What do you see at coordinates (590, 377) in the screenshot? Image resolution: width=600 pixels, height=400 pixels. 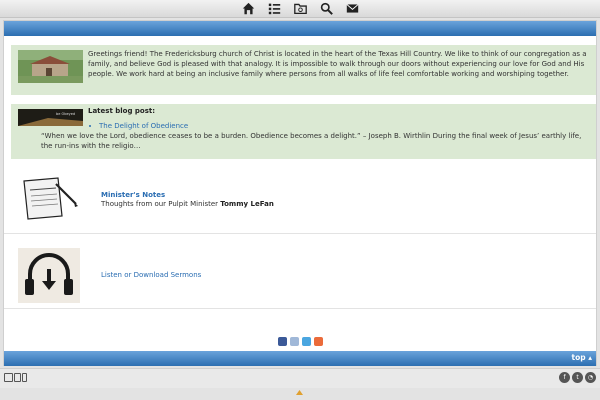 I see `rss-icon: ◔` at bounding box center [590, 377].